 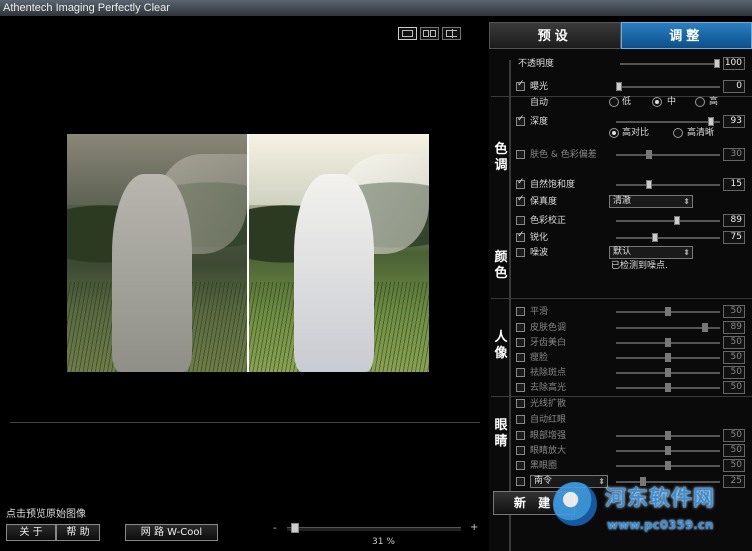 I want to click on smooth-slider, so click(x=668, y=311).